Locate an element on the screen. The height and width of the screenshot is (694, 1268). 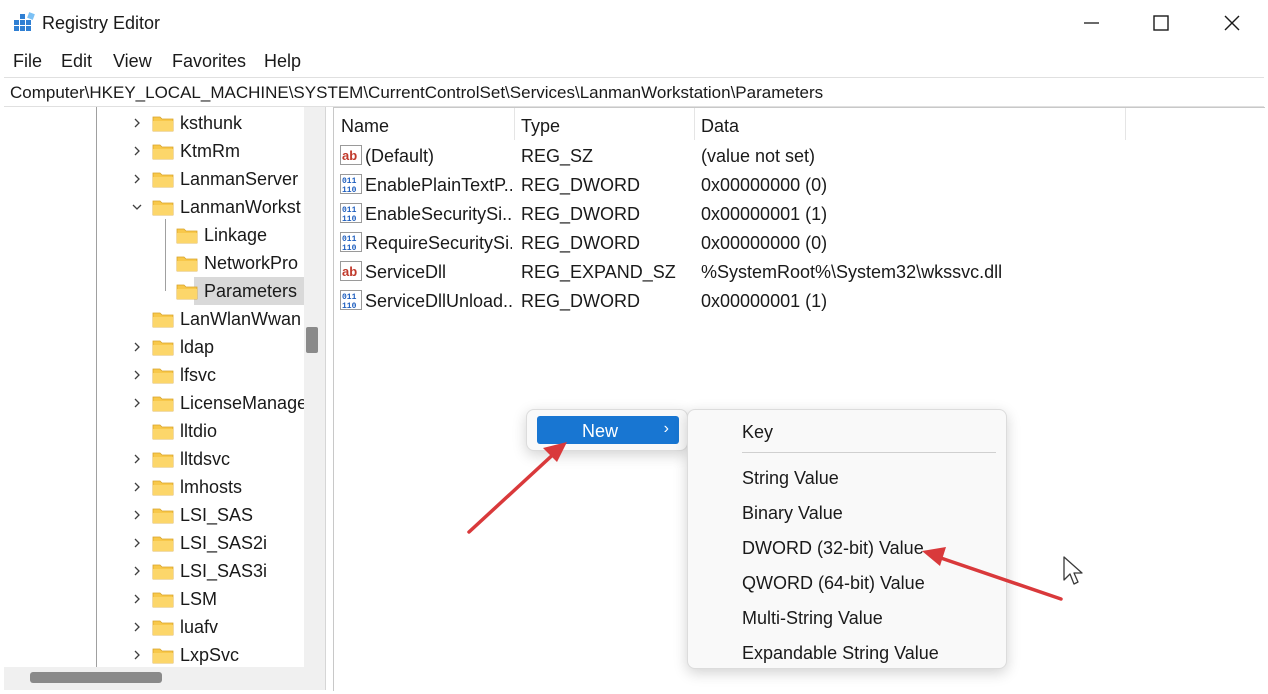
tree-item: LicenseManage is located at coordinates (155, 403).